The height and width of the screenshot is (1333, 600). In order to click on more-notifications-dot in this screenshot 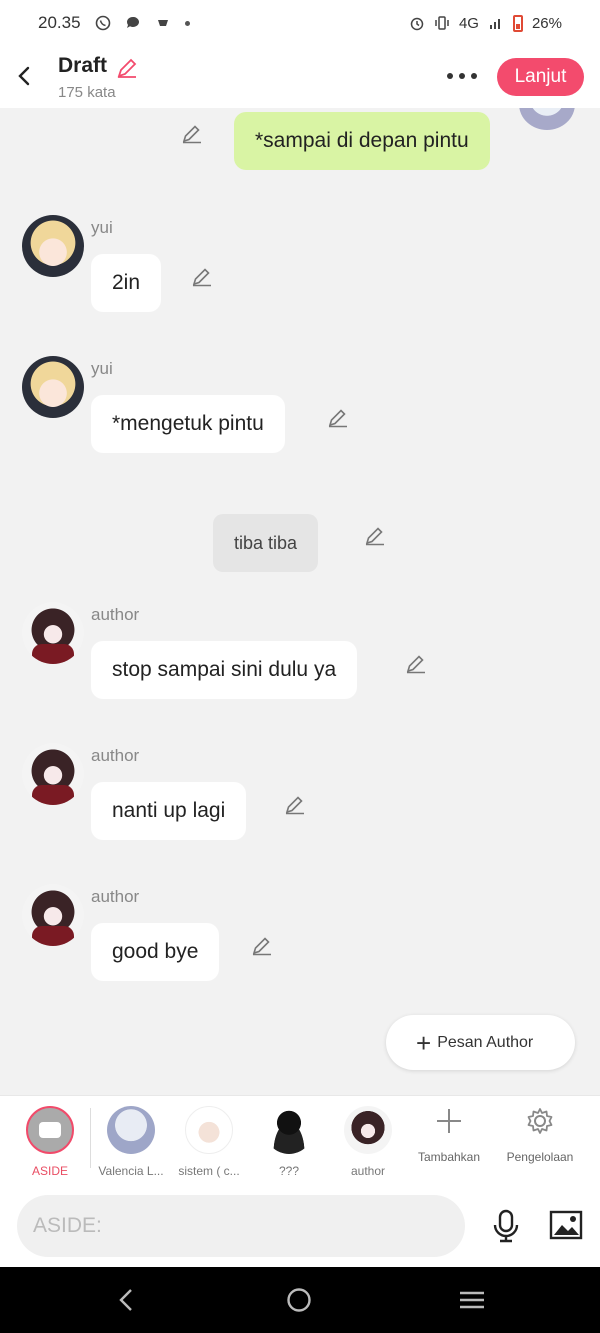, I will do `click(187, 23)`.